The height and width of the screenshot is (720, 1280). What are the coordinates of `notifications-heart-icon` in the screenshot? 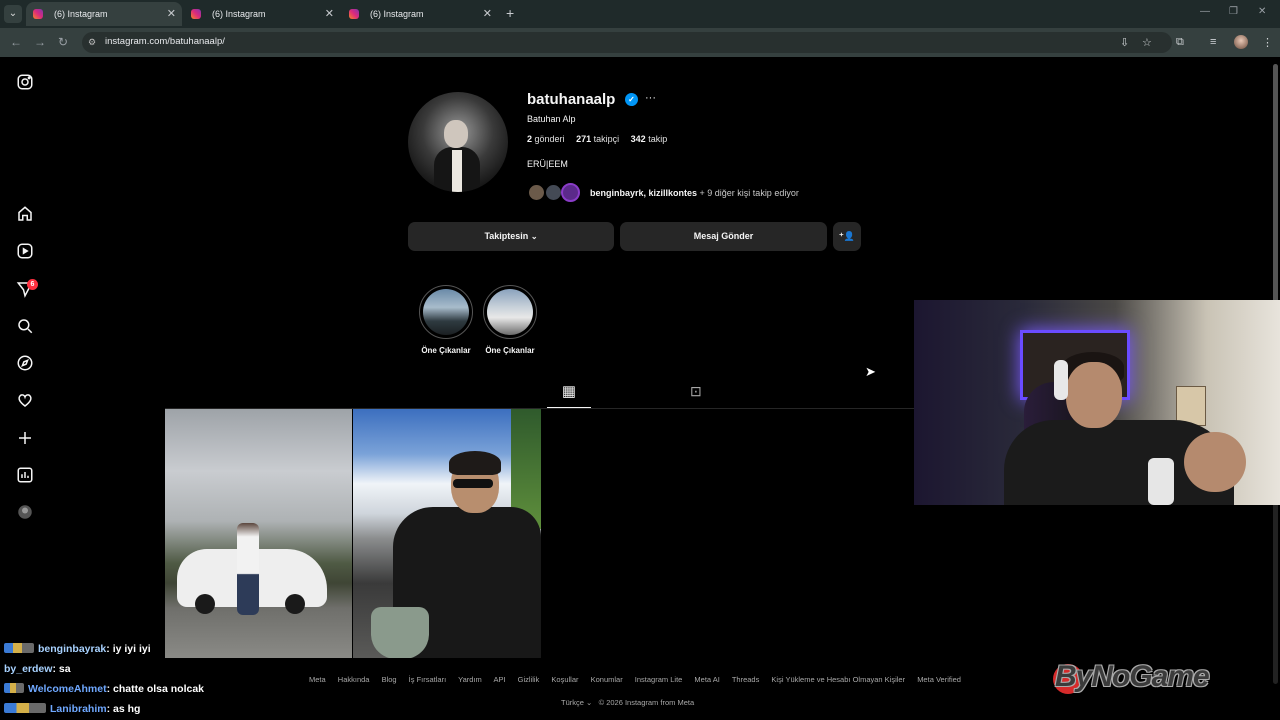 It's located at (25, 400).